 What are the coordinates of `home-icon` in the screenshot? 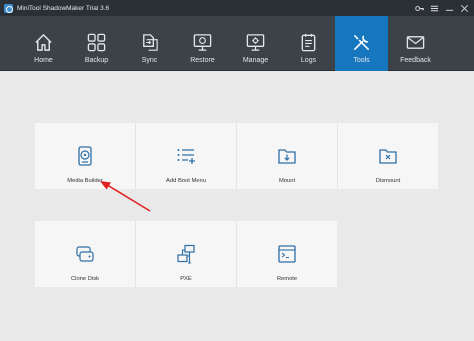 It's located at (43, 42).